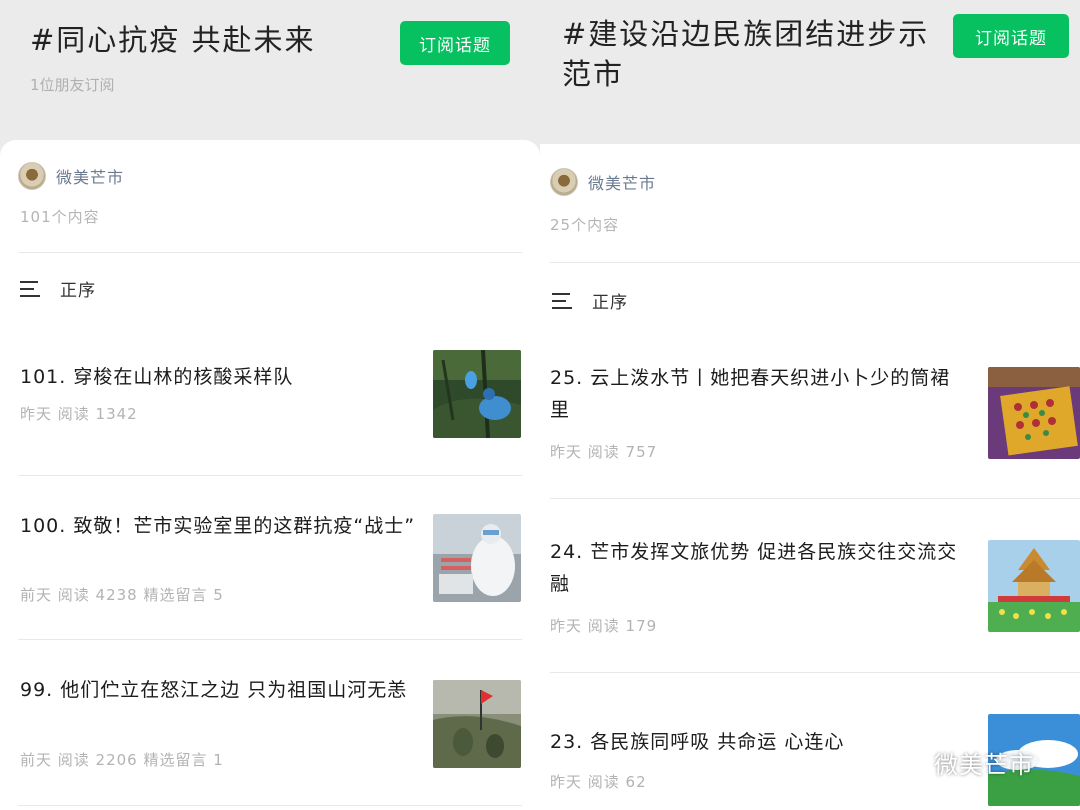 The width and height of the screenshot is (1080, 810). I want to click on subscriber-count: 1位朋友订阅, so click(72, 85).